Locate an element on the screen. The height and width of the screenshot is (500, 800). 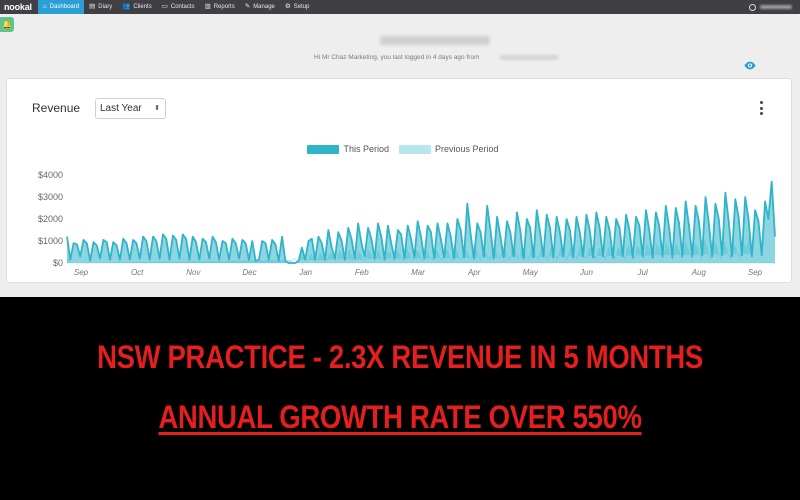
y-tick-label: $1000 is located at coordinates (50, 241).